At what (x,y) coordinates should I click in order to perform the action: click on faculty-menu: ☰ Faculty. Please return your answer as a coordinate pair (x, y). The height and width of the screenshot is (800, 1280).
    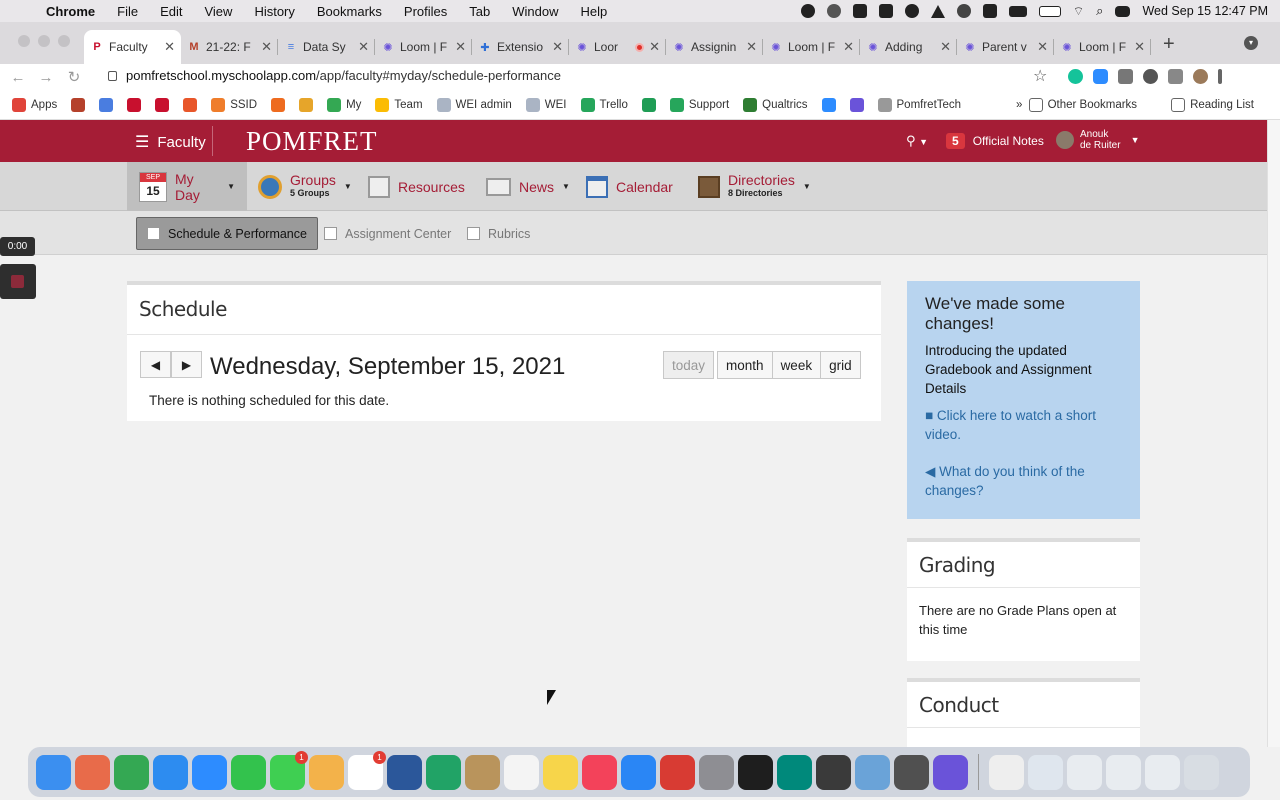
    Looking at the image, I should click on (170, 142).